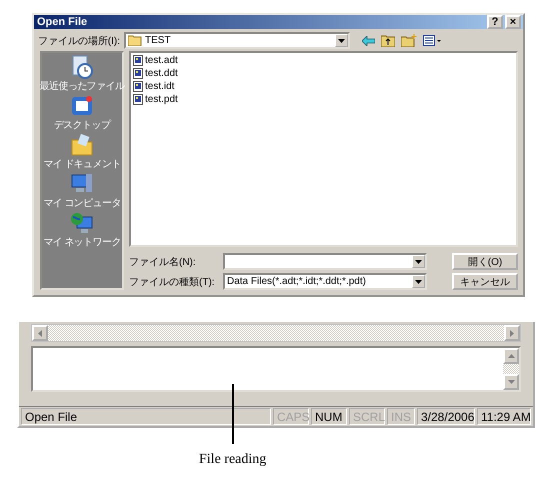  I want to click on horizontal-scrollbar, so click(276, 333).